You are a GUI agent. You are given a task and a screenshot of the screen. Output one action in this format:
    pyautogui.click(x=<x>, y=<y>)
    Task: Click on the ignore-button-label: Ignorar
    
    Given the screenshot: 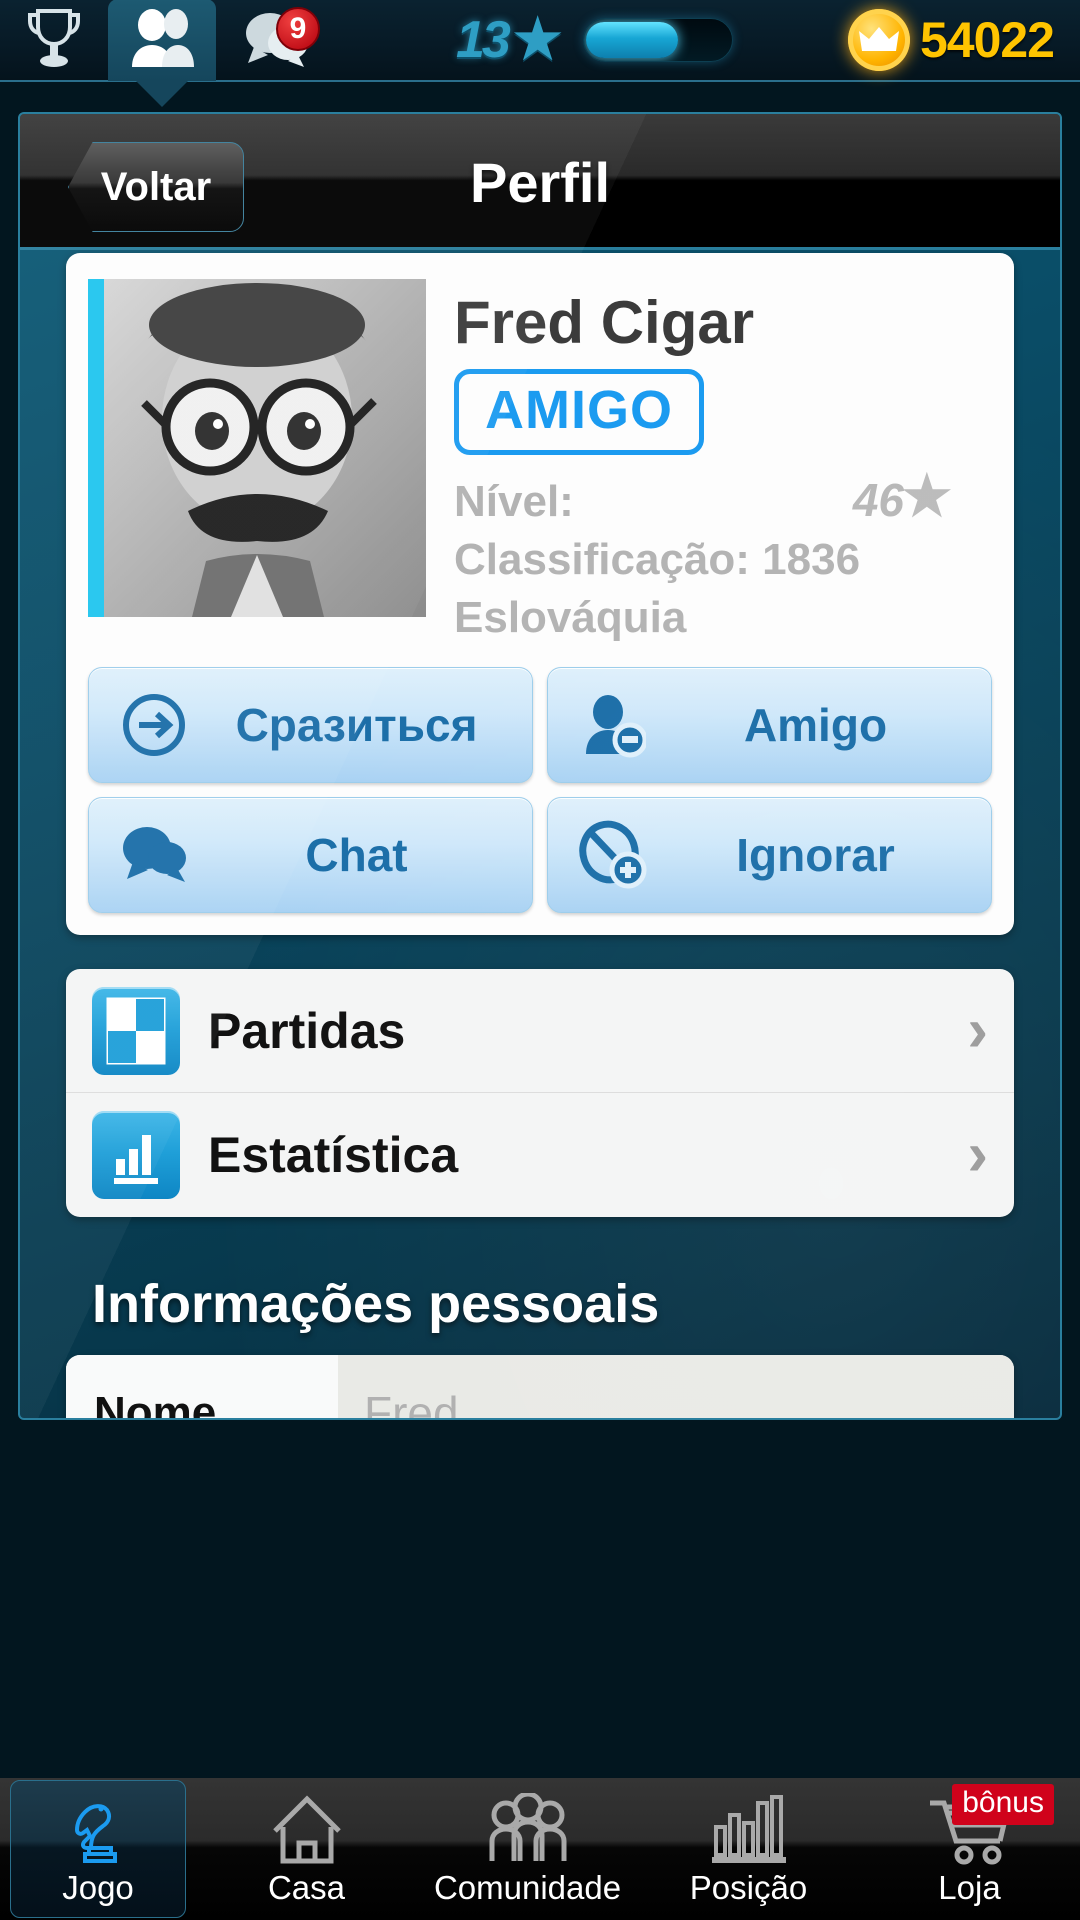 What is the action you would take?
    pyautogui.click(x=815, y=855)
    